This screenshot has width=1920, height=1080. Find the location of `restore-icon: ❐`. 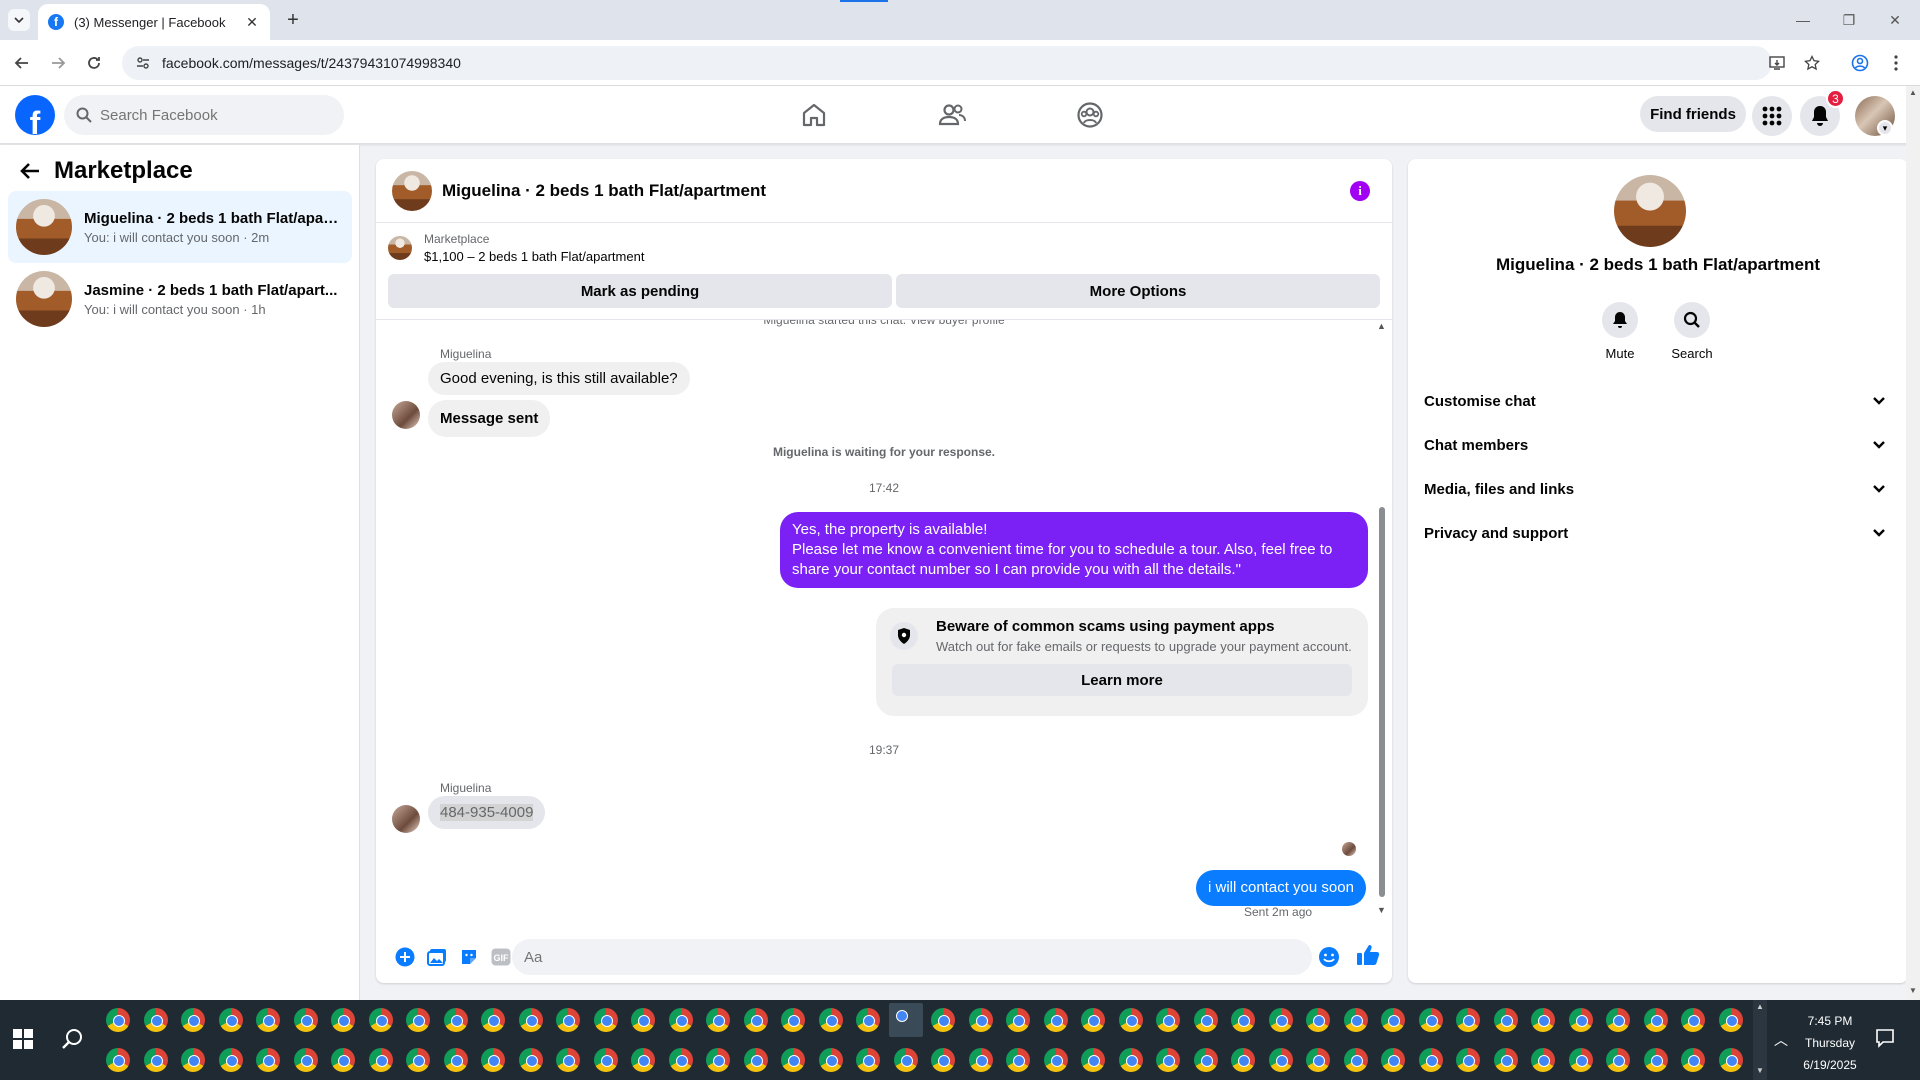

restore-icon: ❐ is located at coordinates (1849, 20).